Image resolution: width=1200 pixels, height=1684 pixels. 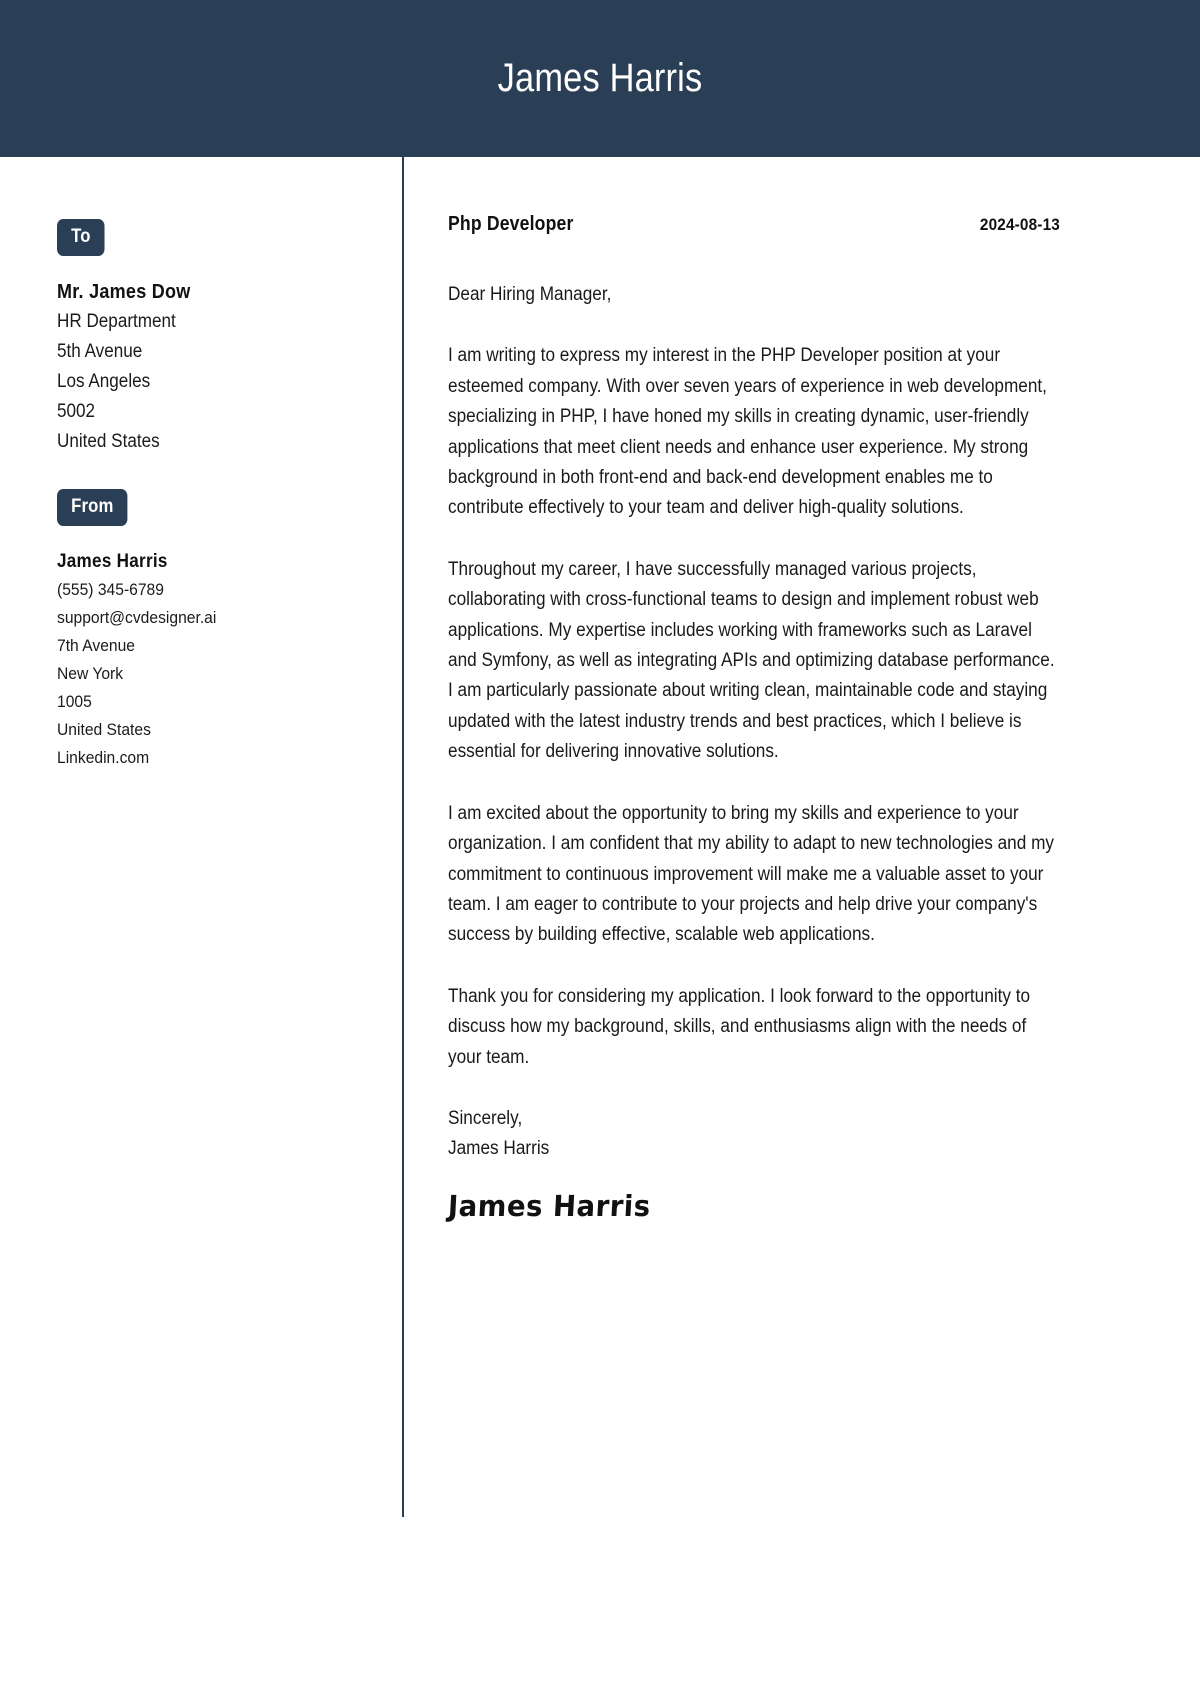 What do you see at coordinates (549, 1205) in the screenshot?
I see `signature: James Harris` at bounding box center [549, 1205].